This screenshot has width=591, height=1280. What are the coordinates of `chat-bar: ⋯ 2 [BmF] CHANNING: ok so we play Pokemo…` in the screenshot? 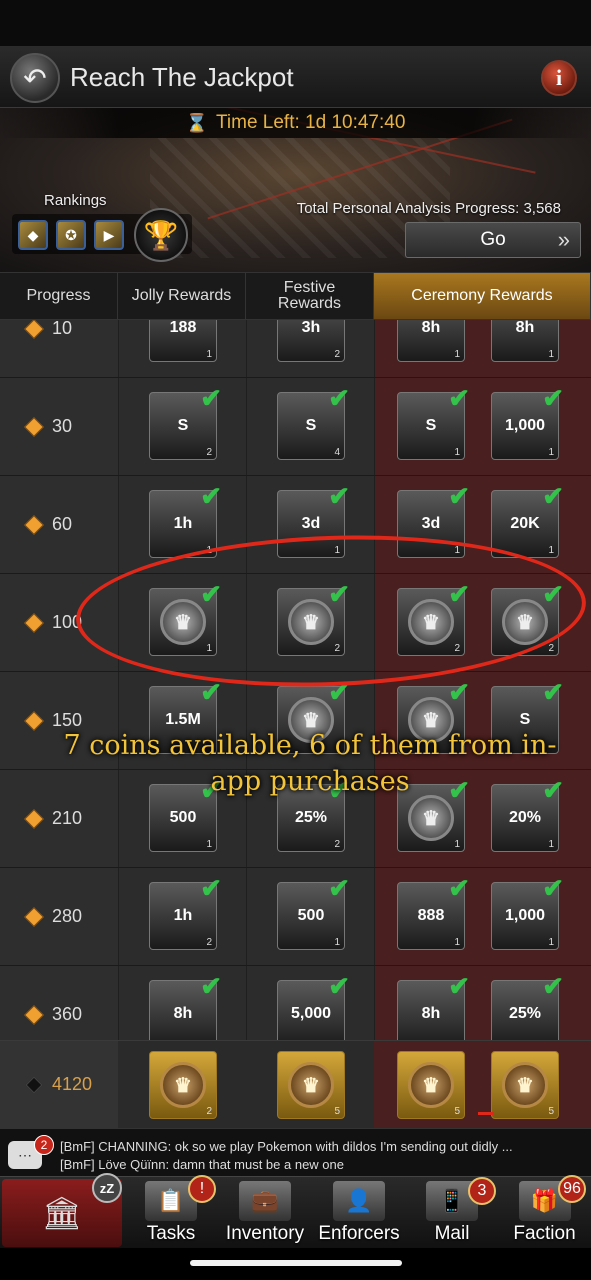 It's located at (295, 1152).